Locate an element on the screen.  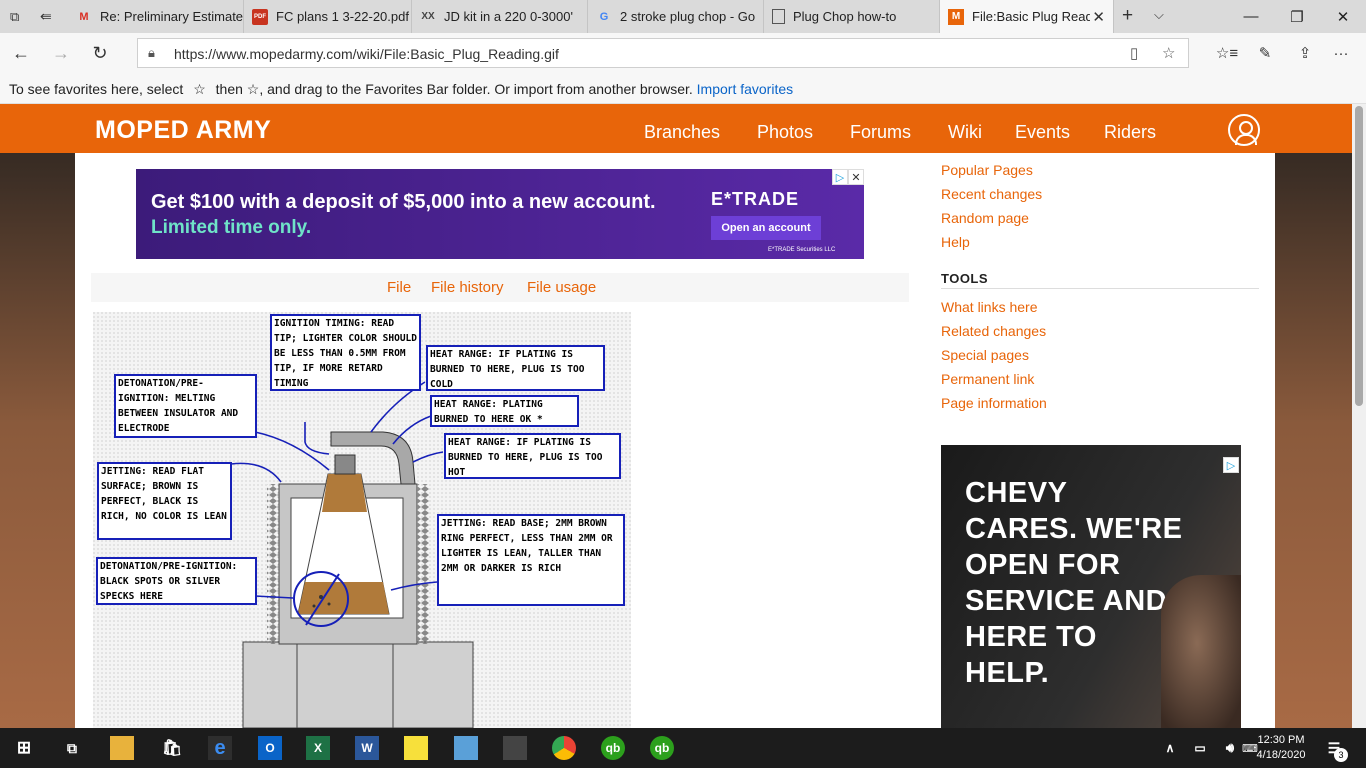
new-tab-icon: + is located at coordinates (1127, 16).